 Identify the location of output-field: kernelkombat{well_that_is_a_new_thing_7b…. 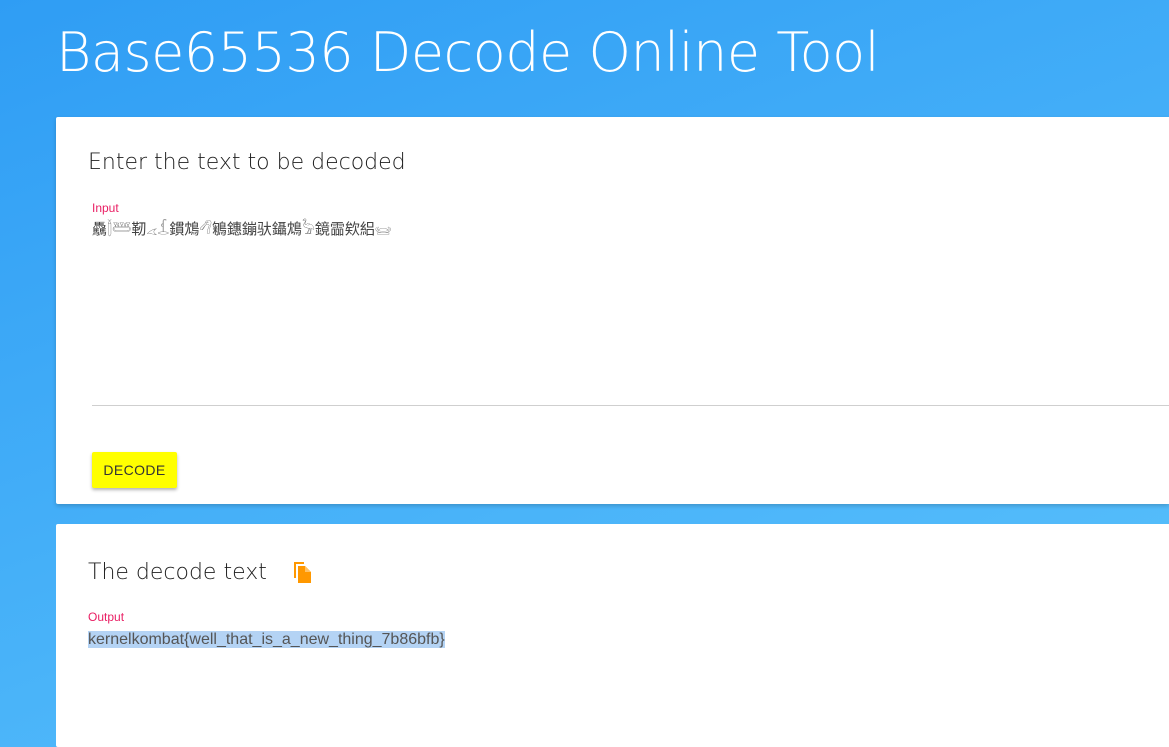
(266, 640).